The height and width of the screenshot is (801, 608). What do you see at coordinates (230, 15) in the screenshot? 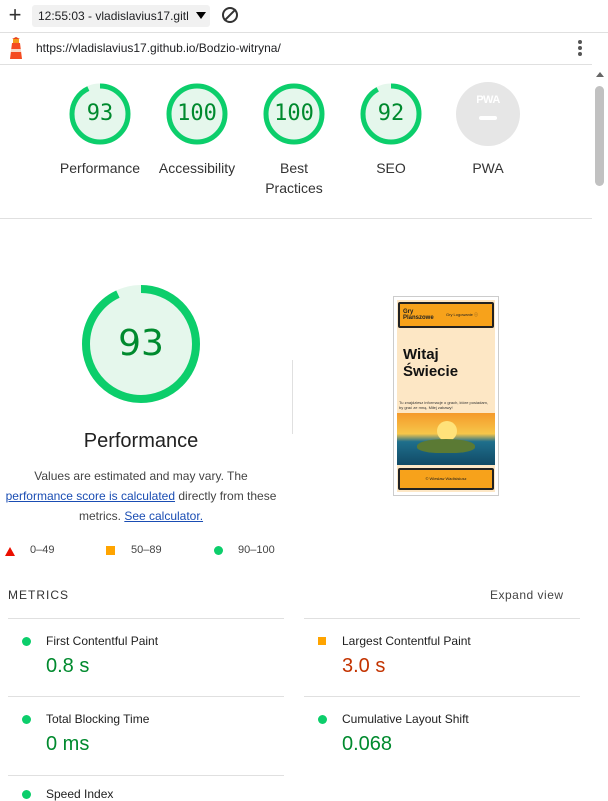
I see `clear-reports-icon` at bounding box center [230, 15].